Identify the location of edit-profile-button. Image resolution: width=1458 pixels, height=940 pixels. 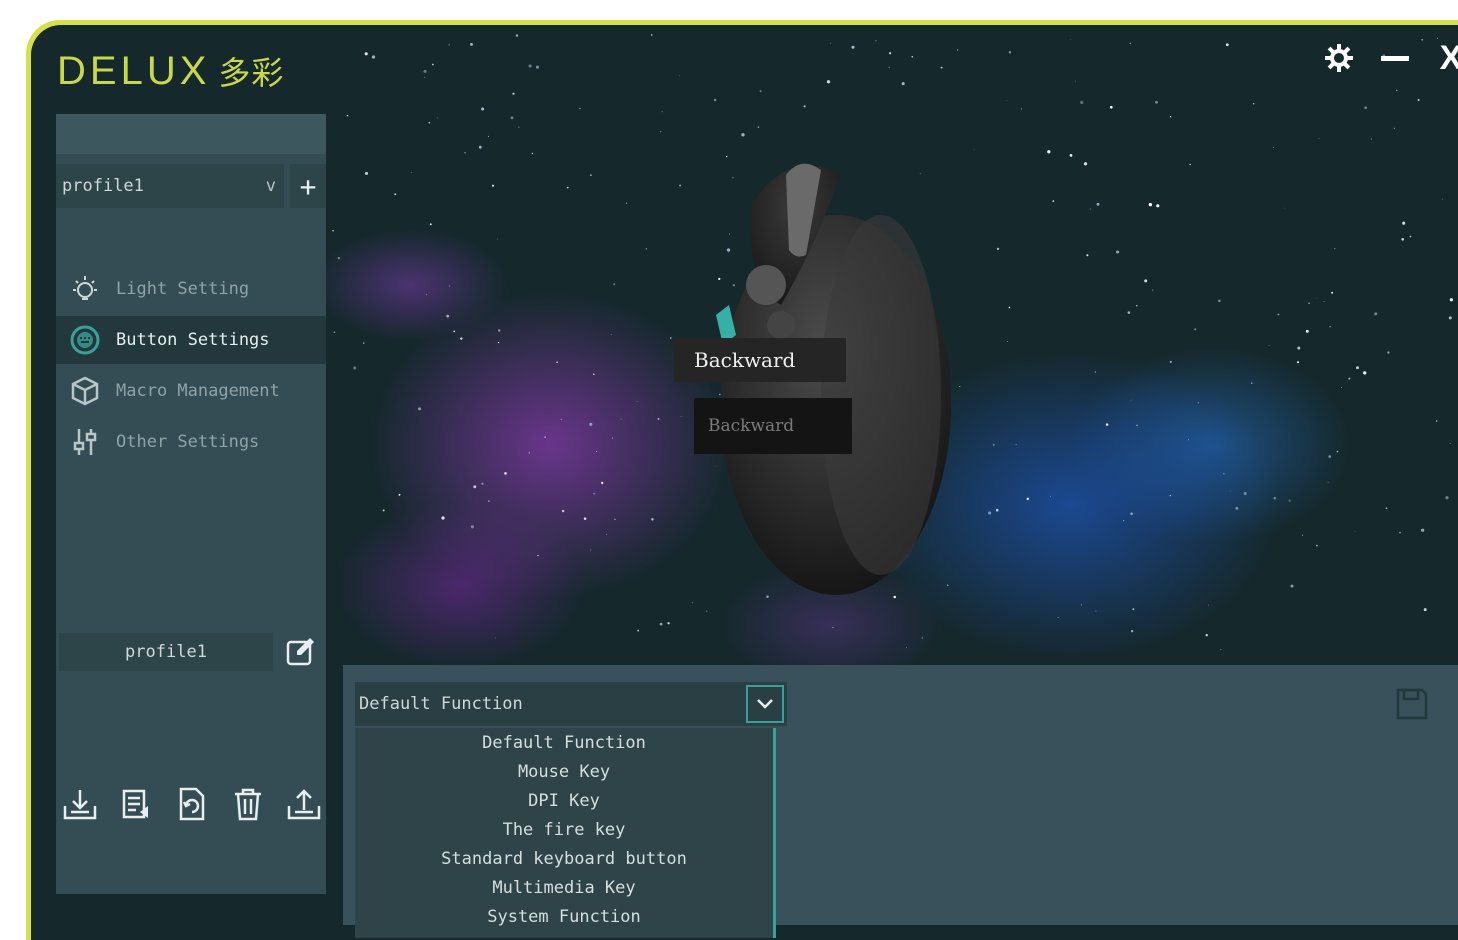
(301, 652).